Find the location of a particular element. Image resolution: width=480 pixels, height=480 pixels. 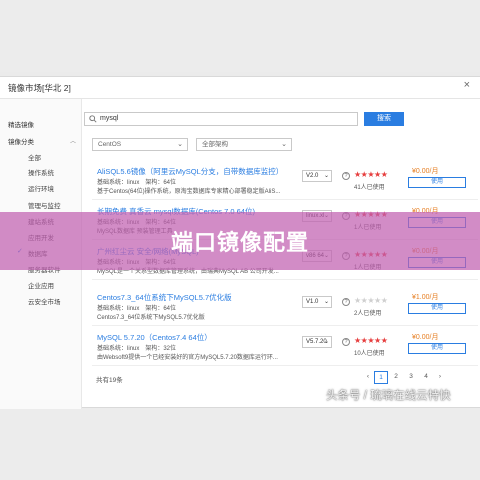

next-page-button: › is located at coordinates (440, 377).